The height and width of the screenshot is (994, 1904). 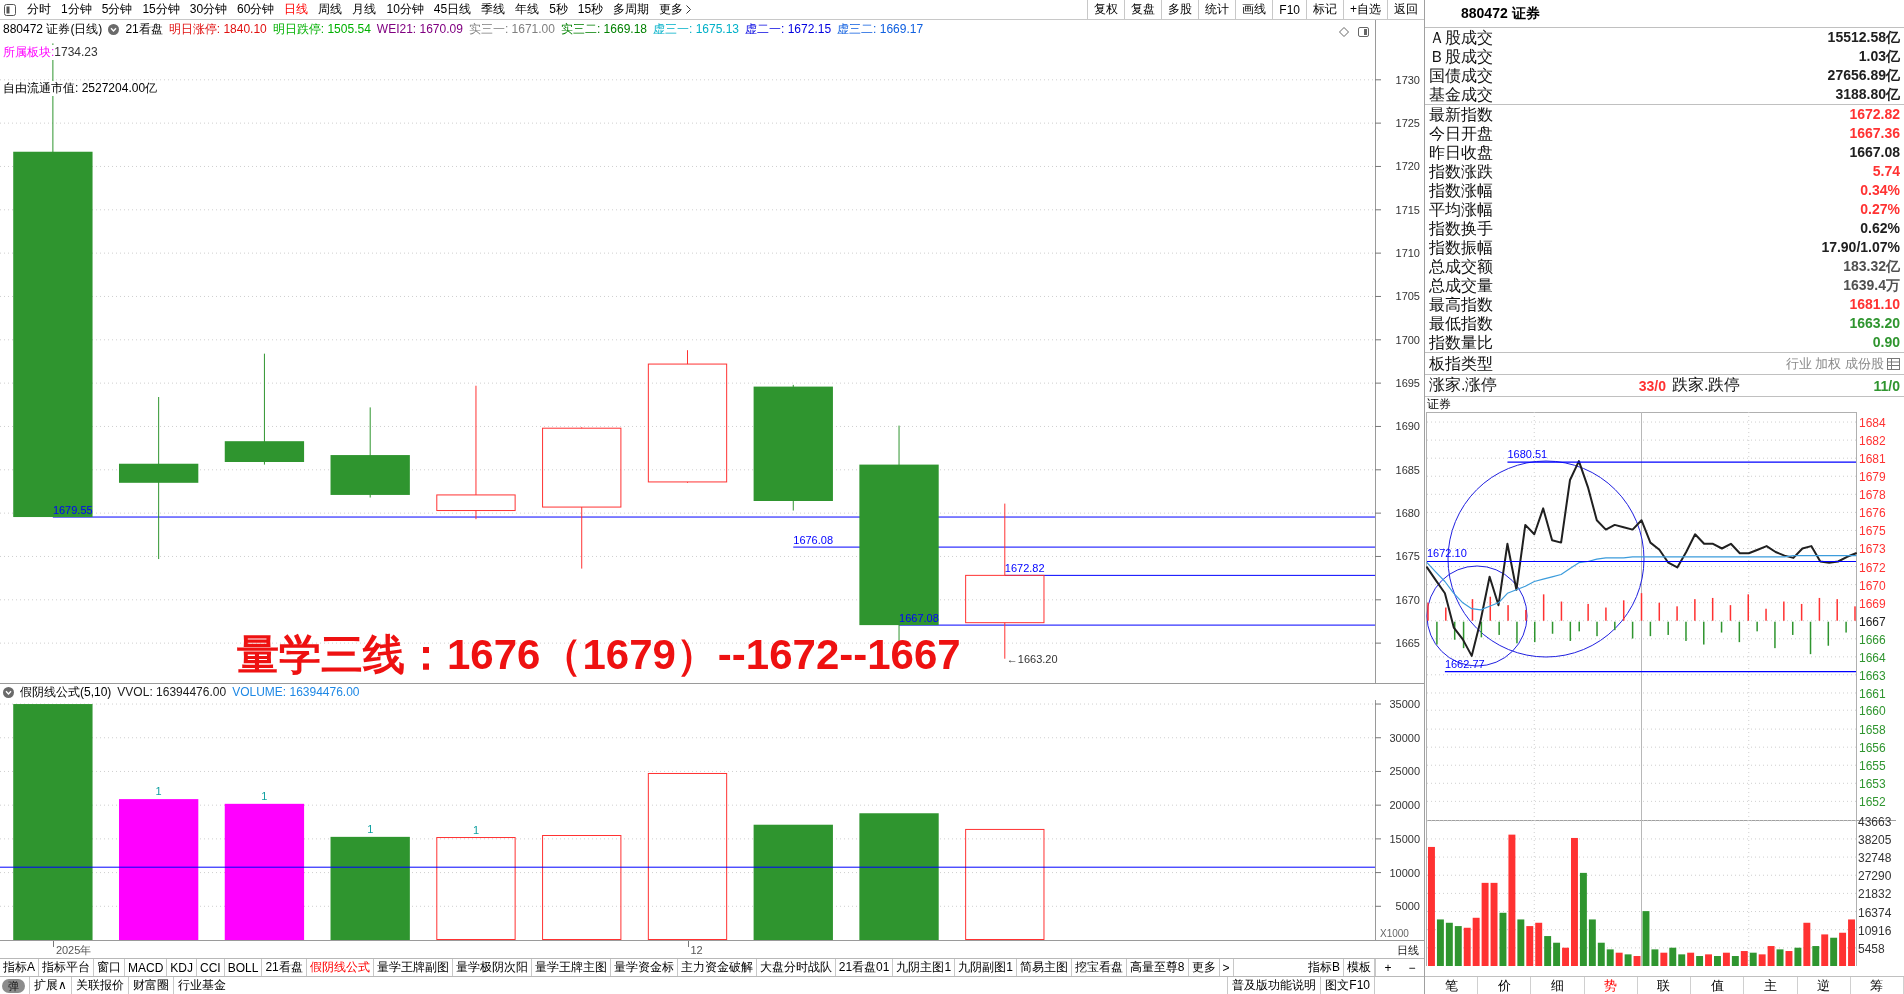 What do you see at coordinates (1407, 209) in the screenshot?
I see `axis-label: 1715` at bounding box center [1407, 209].